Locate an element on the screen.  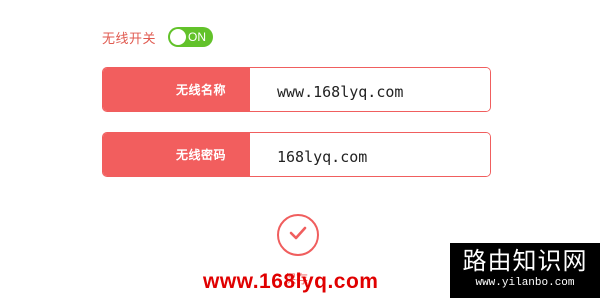
save-button is located at coordinates (298, 235).